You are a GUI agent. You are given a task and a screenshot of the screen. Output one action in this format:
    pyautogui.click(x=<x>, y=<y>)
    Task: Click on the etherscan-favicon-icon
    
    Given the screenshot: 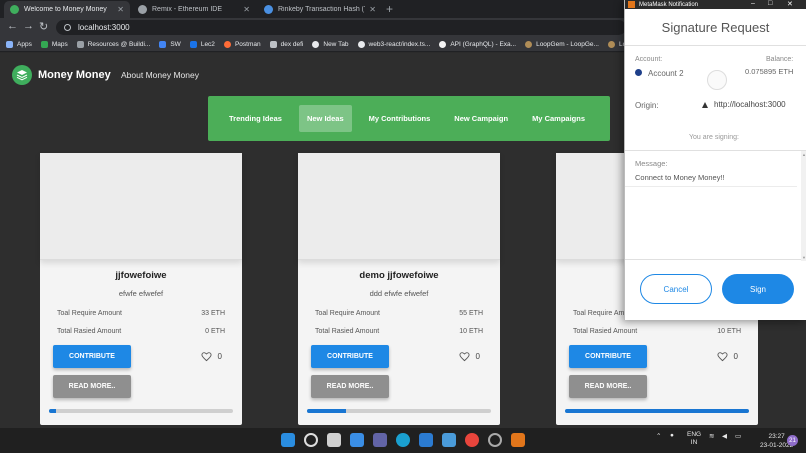 What is the action you would take?
    pyautogui.click(x=268, y=9)
    